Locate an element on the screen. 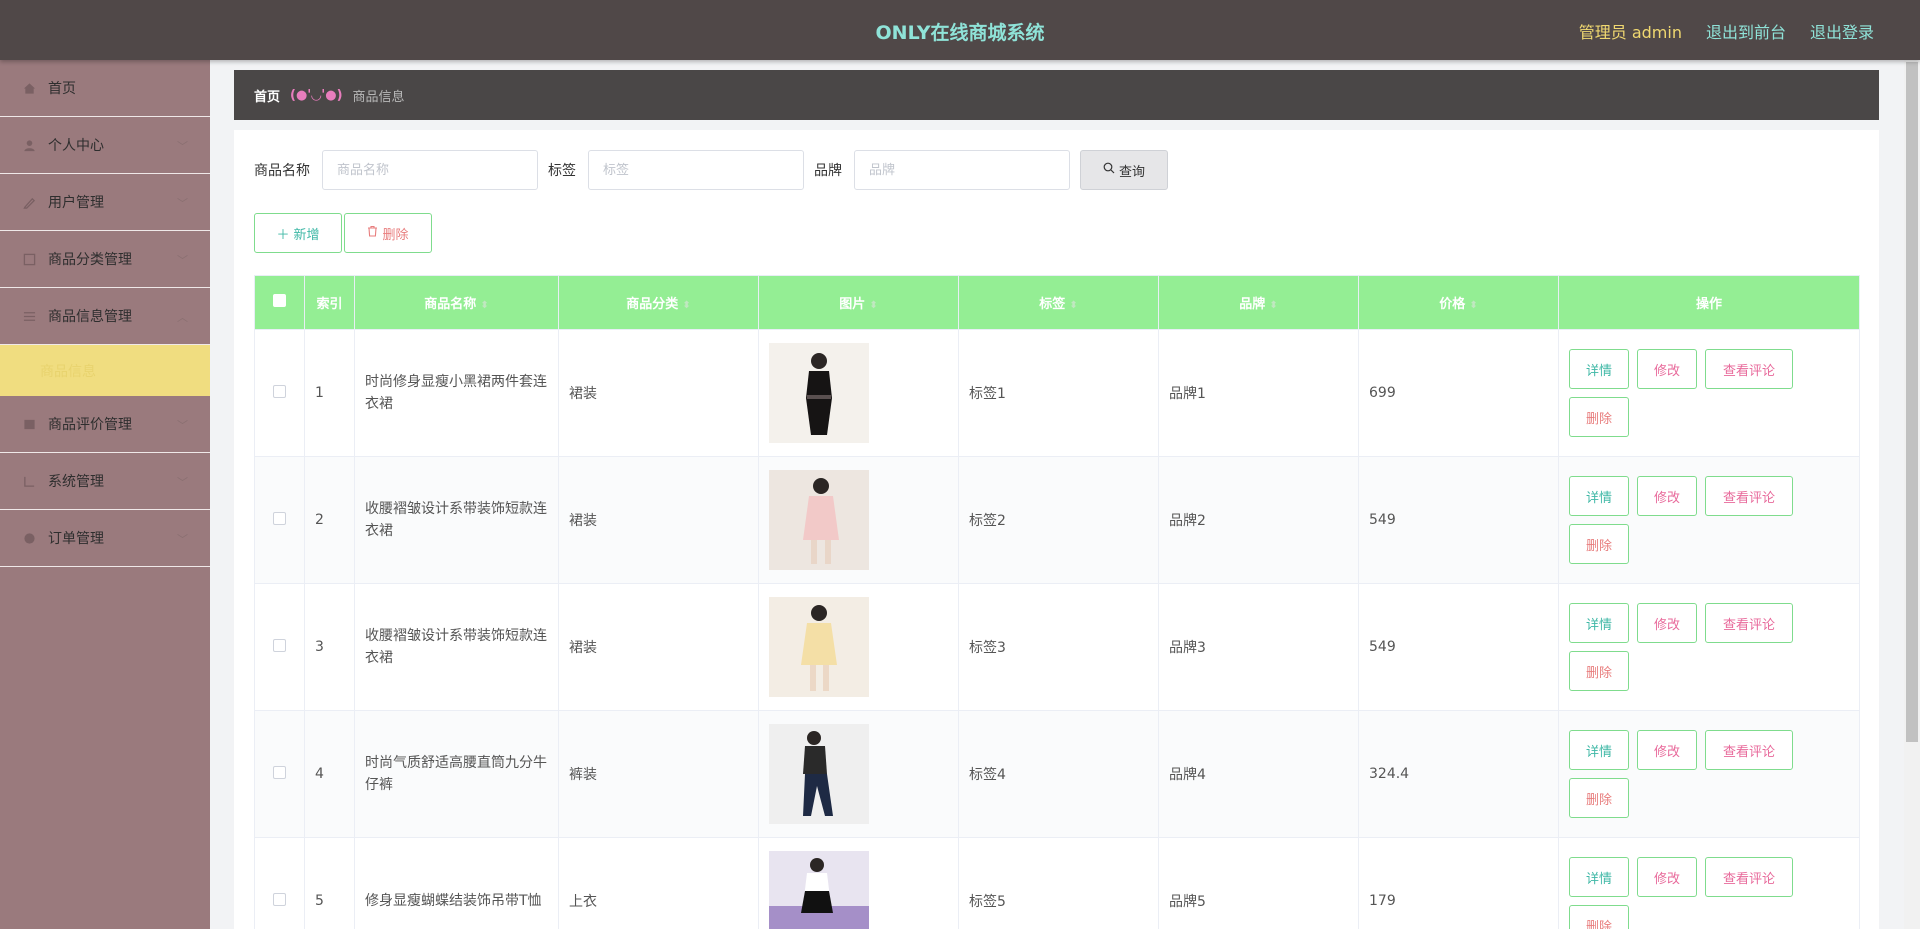  trash-icon is located at coordinates (372, 233).